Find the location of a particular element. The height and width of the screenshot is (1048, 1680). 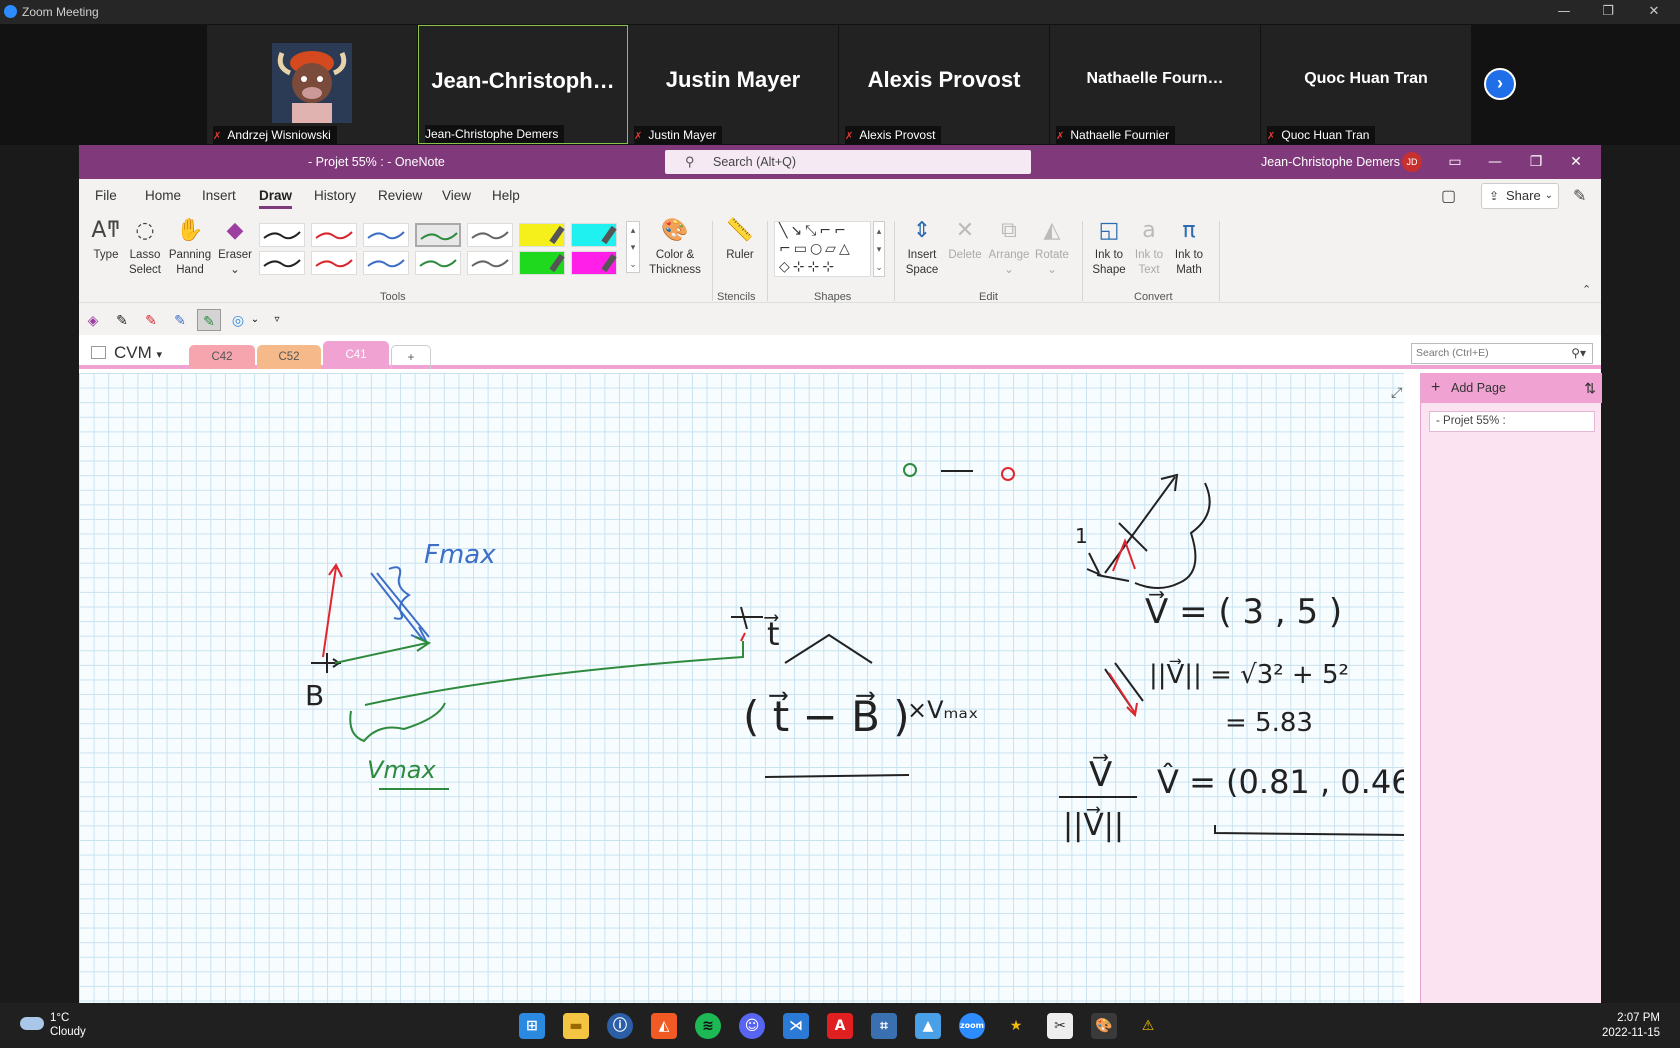

gallery-scroll: ▴ ▾ ⌄ is located at coordinates (633, 247).